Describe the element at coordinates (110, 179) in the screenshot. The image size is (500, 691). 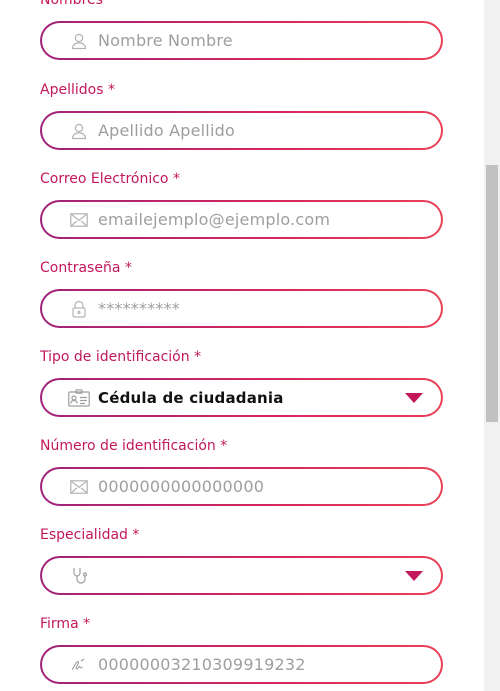
I see `correo-label: Correo Electrónico *` at that location.